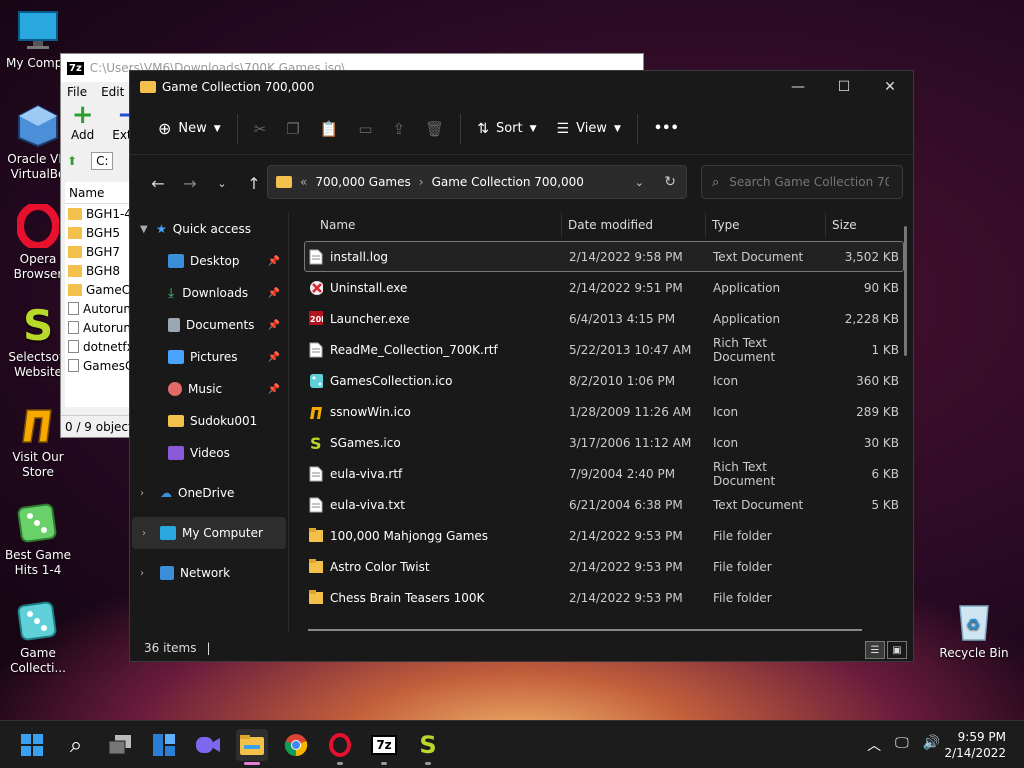 This screenshot has width=1024, height=768. What do you see at coordinates (189, 129) in the screenshot?
I see `new-button: ⊕ New ▼` at bounding box center [189, 129].